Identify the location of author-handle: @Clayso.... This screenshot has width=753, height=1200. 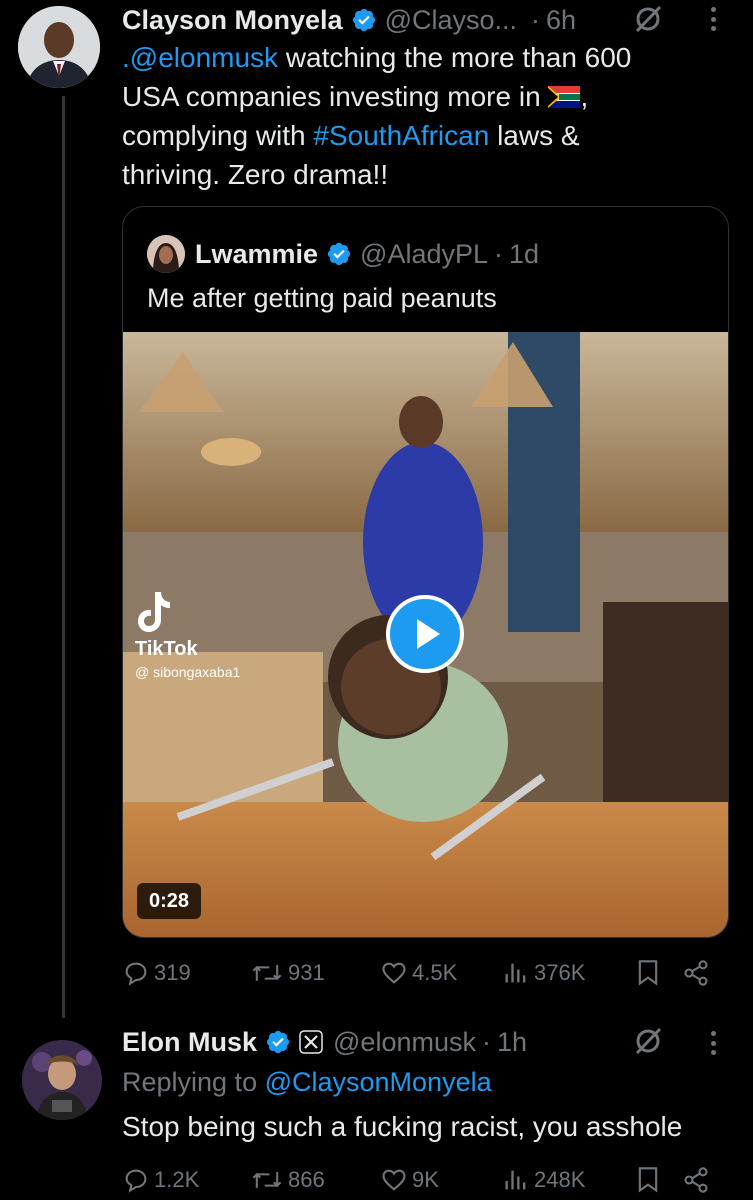
(451, 20).